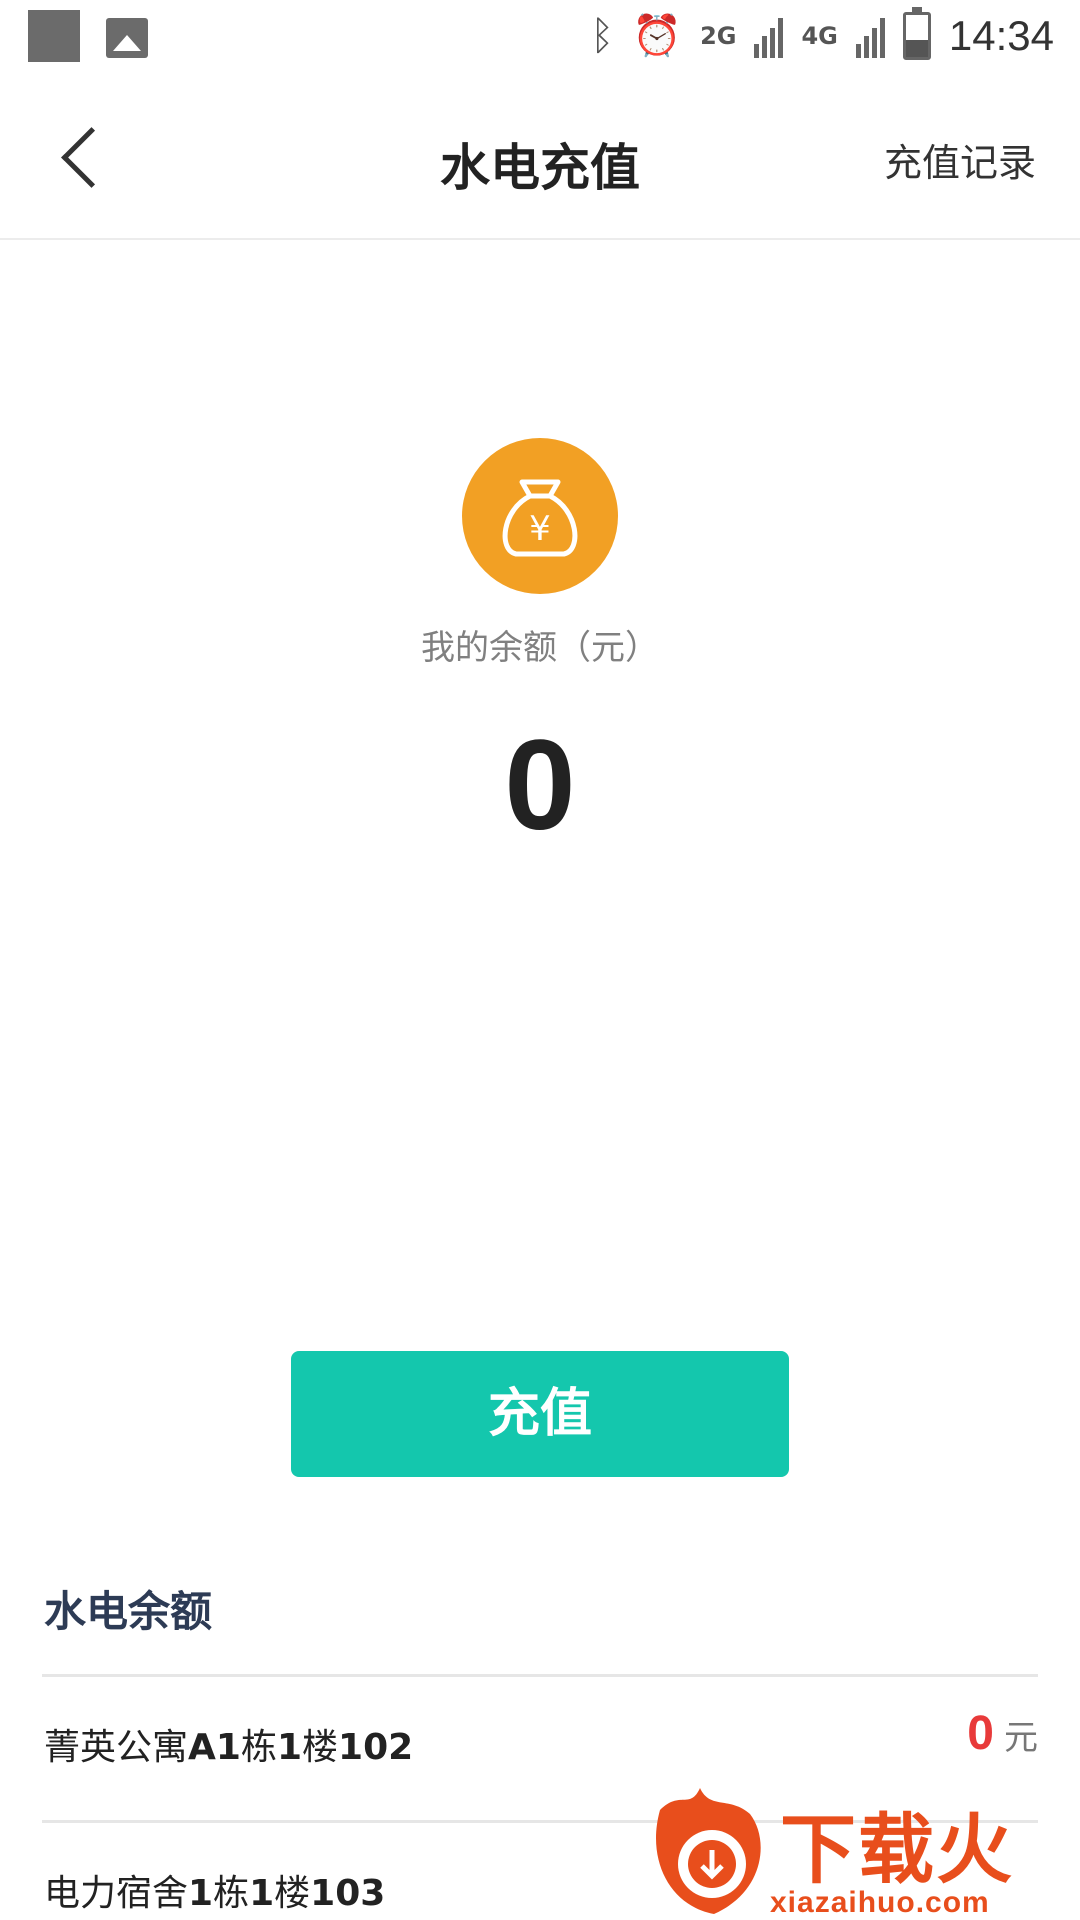 Image resolution: width=1080 pixels, height=1920 pixels. I want to click on watermark-text: 下载火, so click(897, 1849).